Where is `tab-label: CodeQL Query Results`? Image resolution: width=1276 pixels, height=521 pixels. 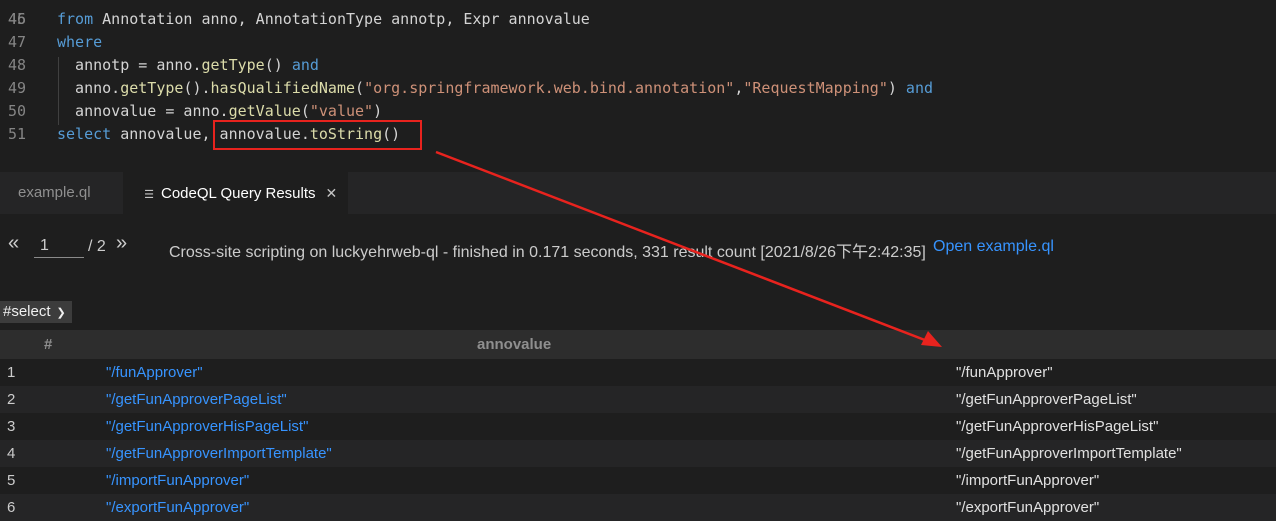
tab-label: CodeQL Query Results is located at coordinates (238, 193).